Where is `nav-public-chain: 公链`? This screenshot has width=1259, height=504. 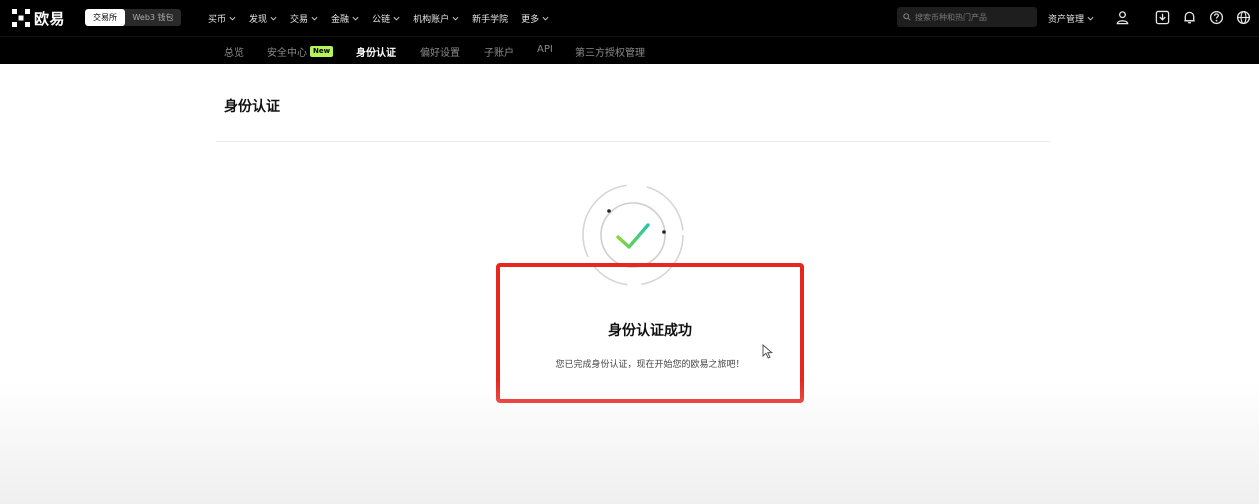
nav-public-chain: 公链 is located at coordinates (386, 18).